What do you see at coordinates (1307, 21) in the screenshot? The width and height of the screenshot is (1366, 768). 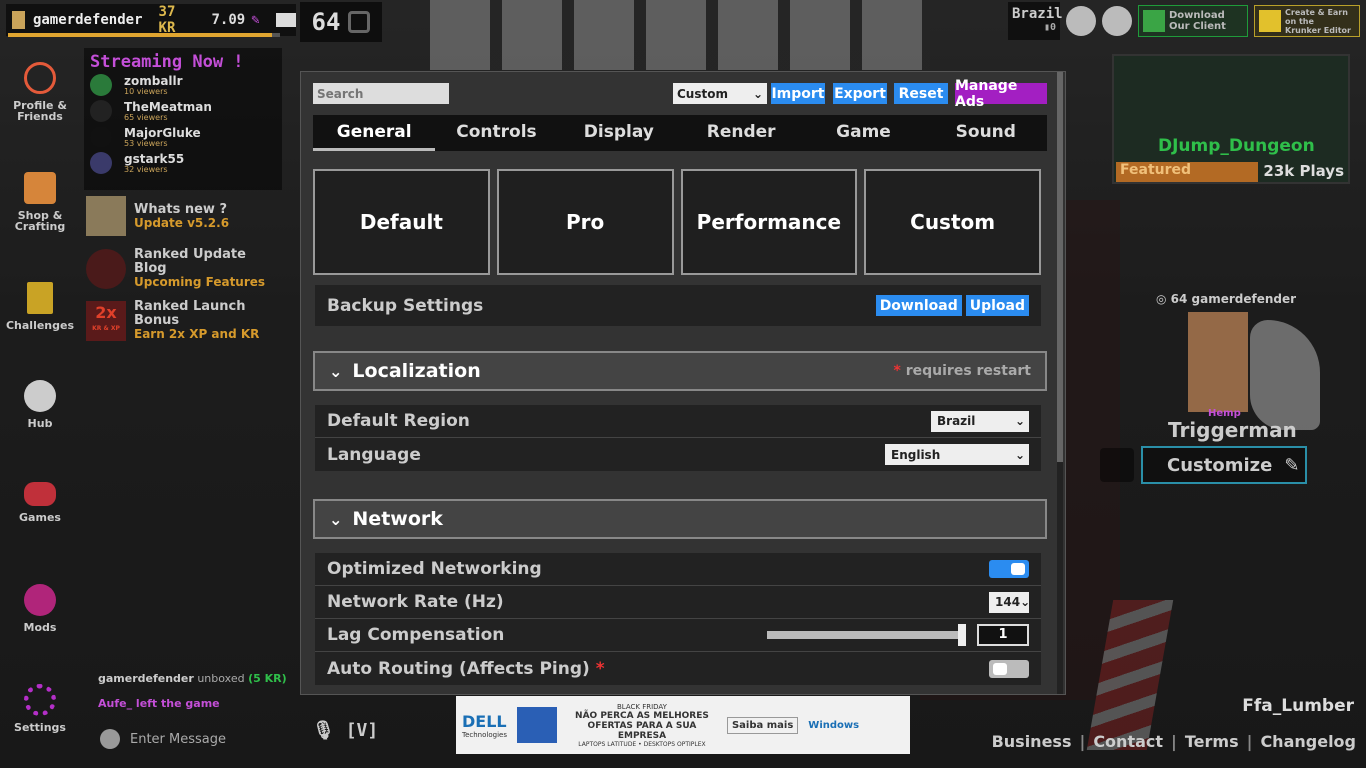 I see `krunker-editor-button: Create & Earn on the Krunker Editor` at bounding box center [1307, 21].